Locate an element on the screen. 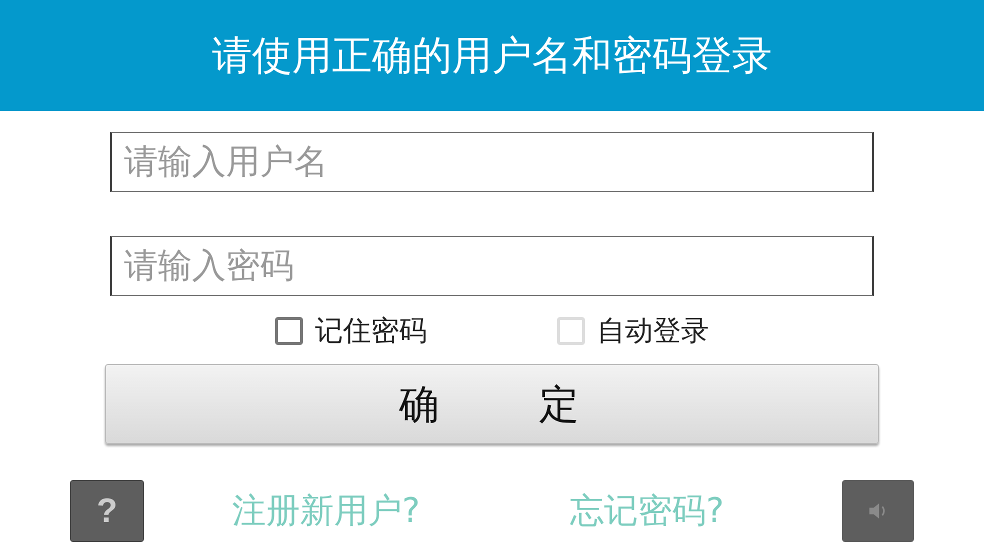  checkbox is located at coordinates (289, 331).